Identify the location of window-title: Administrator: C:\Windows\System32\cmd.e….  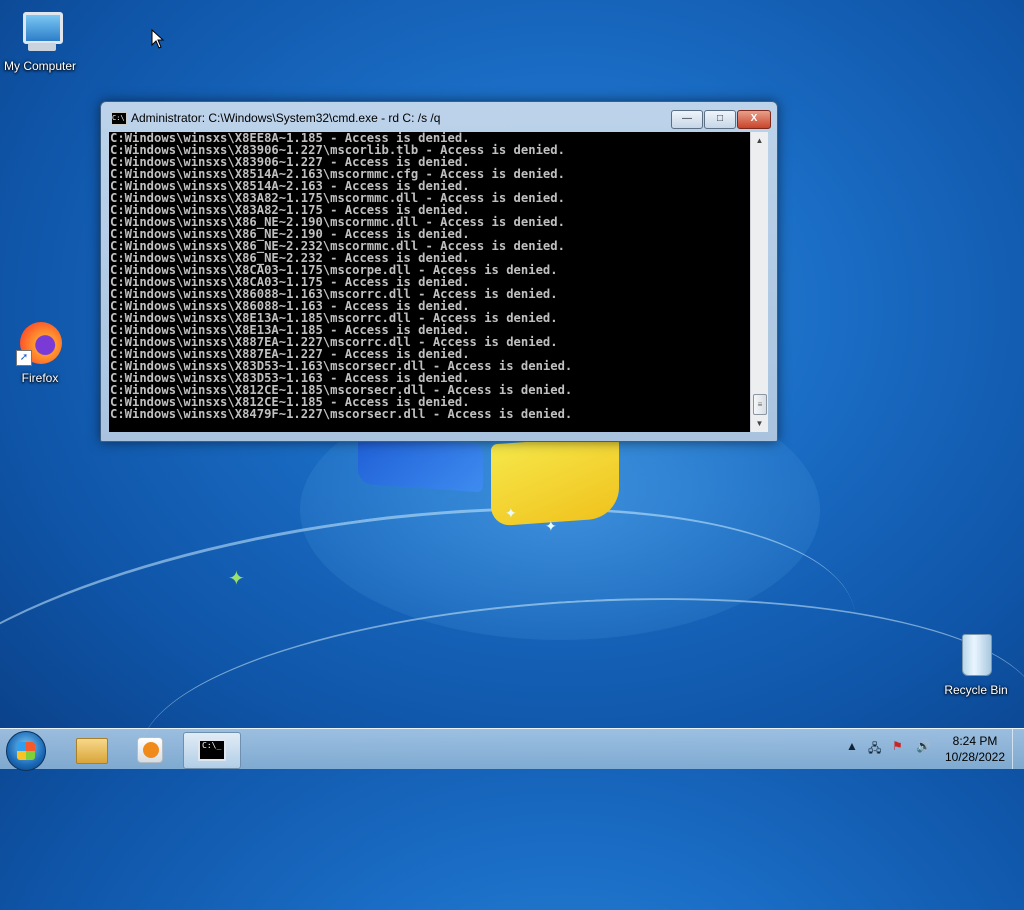
(286, 118).